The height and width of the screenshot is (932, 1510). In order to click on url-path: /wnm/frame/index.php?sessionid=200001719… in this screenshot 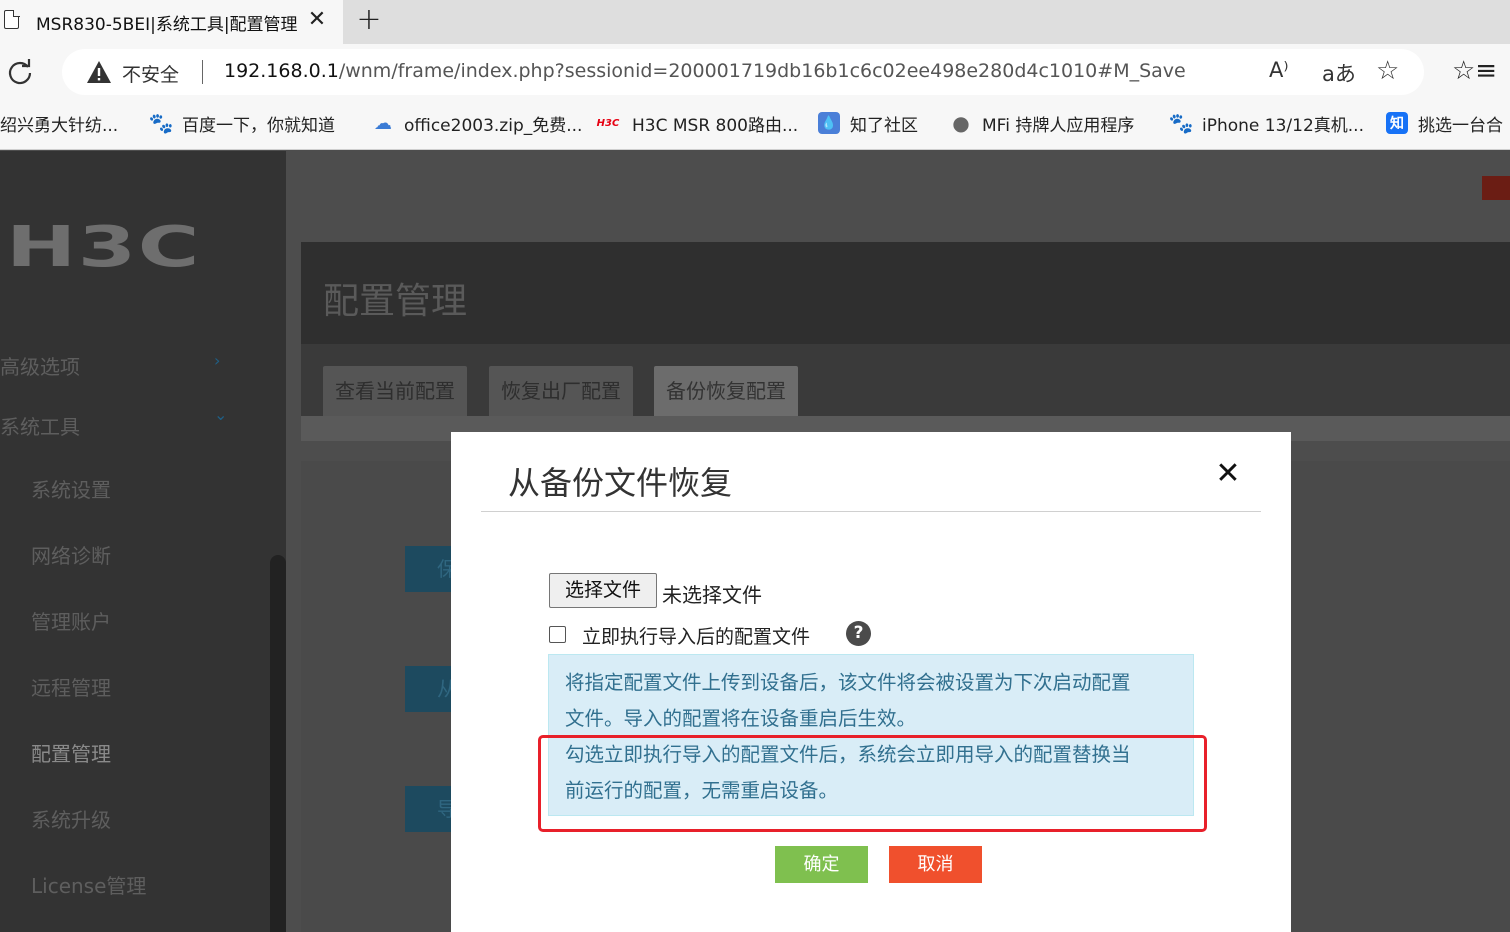, I will do `click(762, 71)`.